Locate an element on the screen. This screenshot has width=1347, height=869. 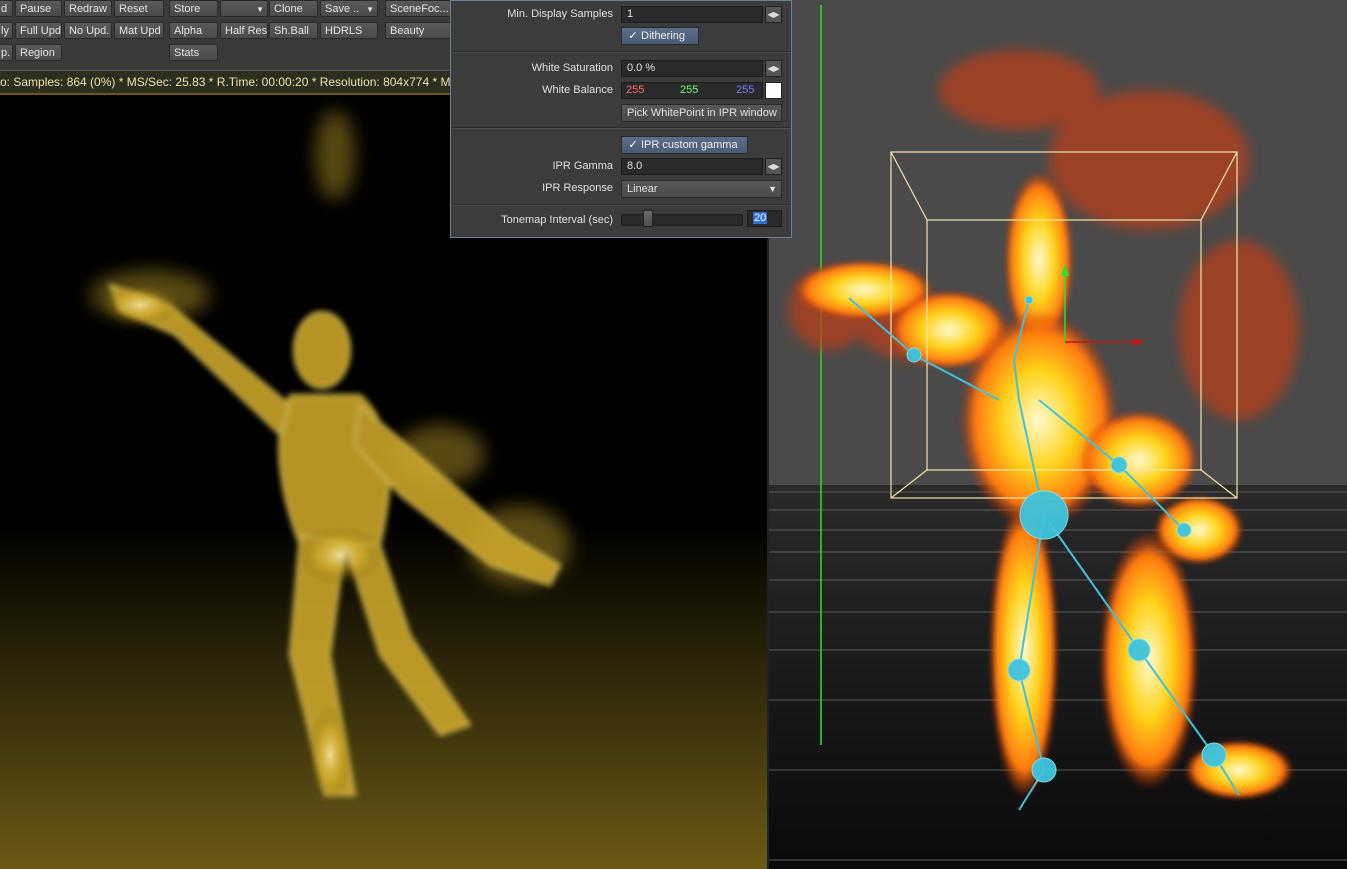
beauty-dropdown: Beauty is located at coordinates (418, 30).